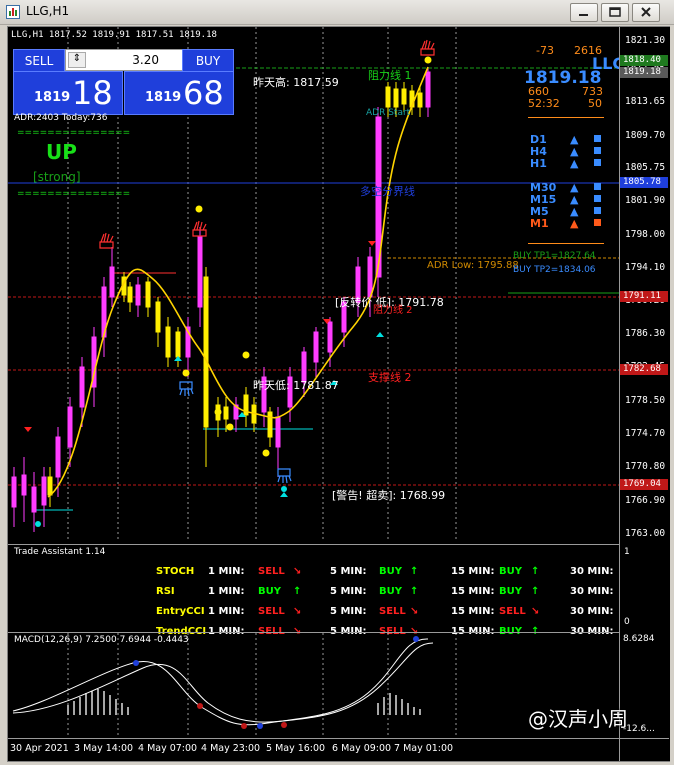 Image resolution: width=674 pixels, height=765 pixels. What do you see at coordinates (568, 163) in the screenshot?
I see `timeframe-row-h1: H1 ▲` at bounding box center [568, 163].